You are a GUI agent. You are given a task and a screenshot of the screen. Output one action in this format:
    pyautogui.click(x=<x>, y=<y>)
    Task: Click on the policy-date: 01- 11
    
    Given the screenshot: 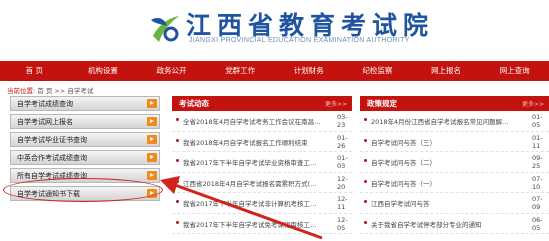 What is the action you would take?
    pyautogui.click(x=537, y=141)
    